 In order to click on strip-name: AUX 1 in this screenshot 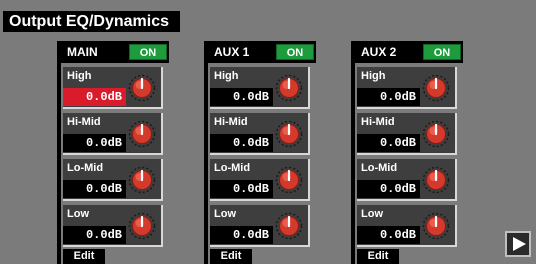, I will do `click(232, 52)`.